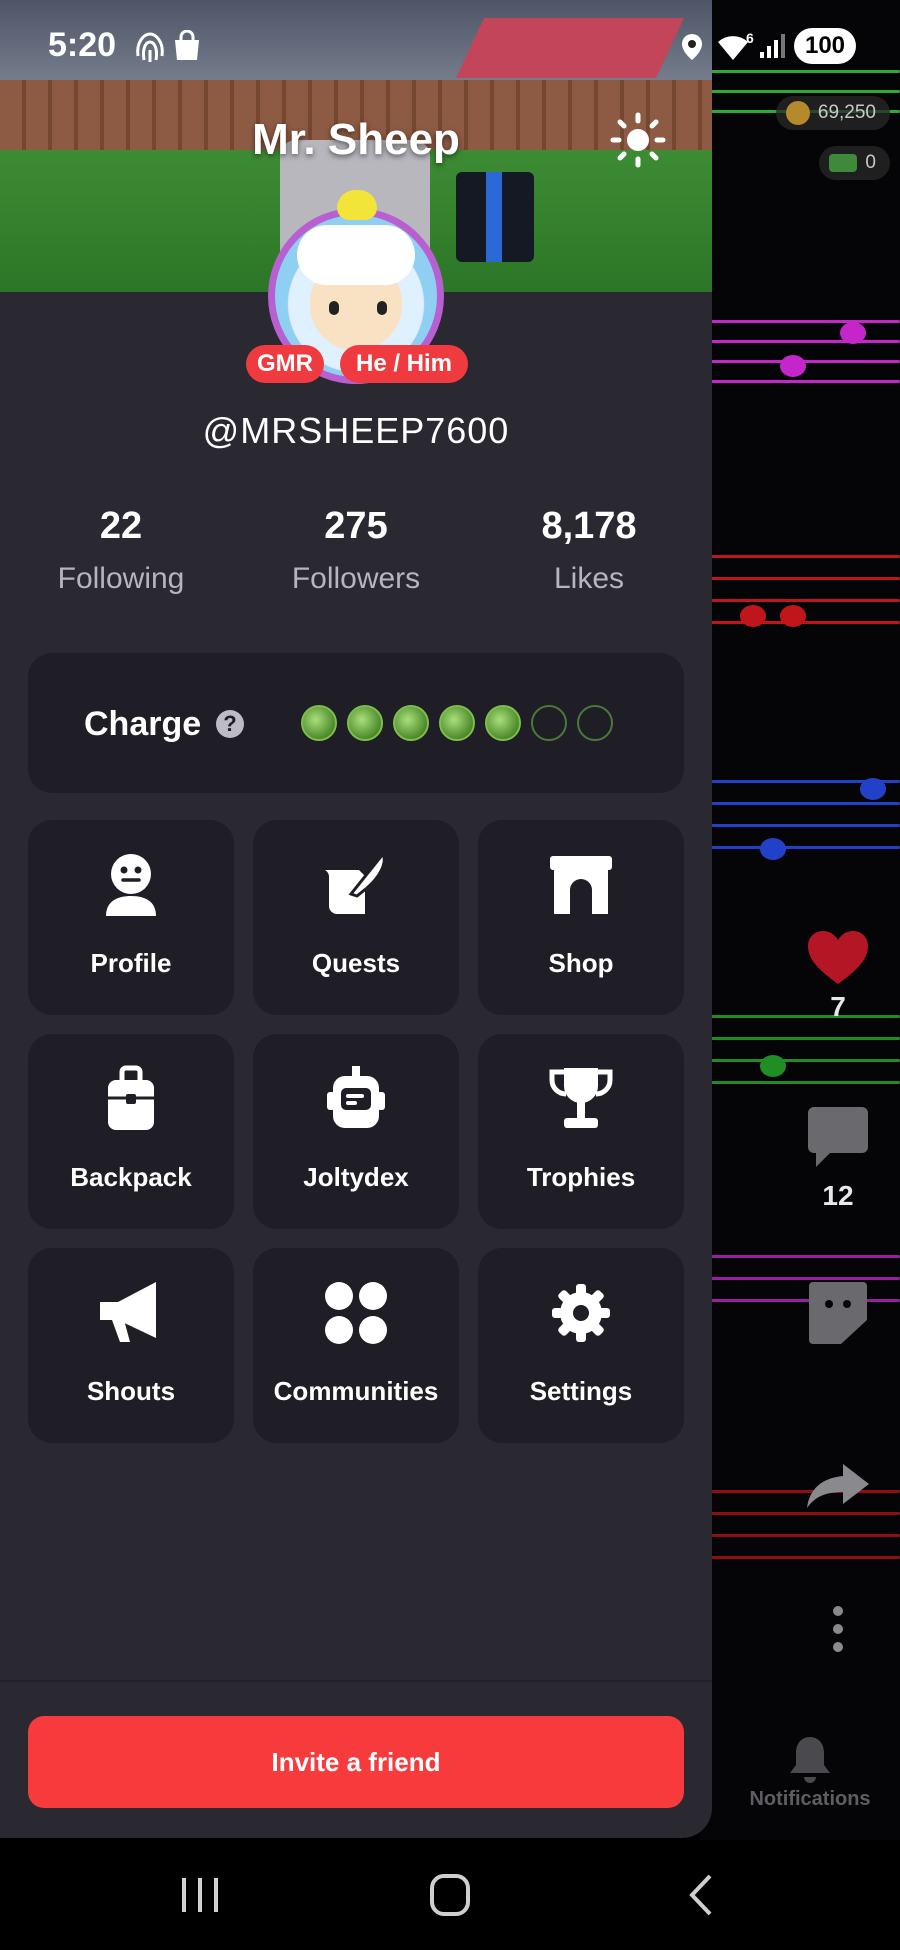 This screenshot has height=1950, width=900. I want to click on stat-value: 8,178, so click(589, 526).